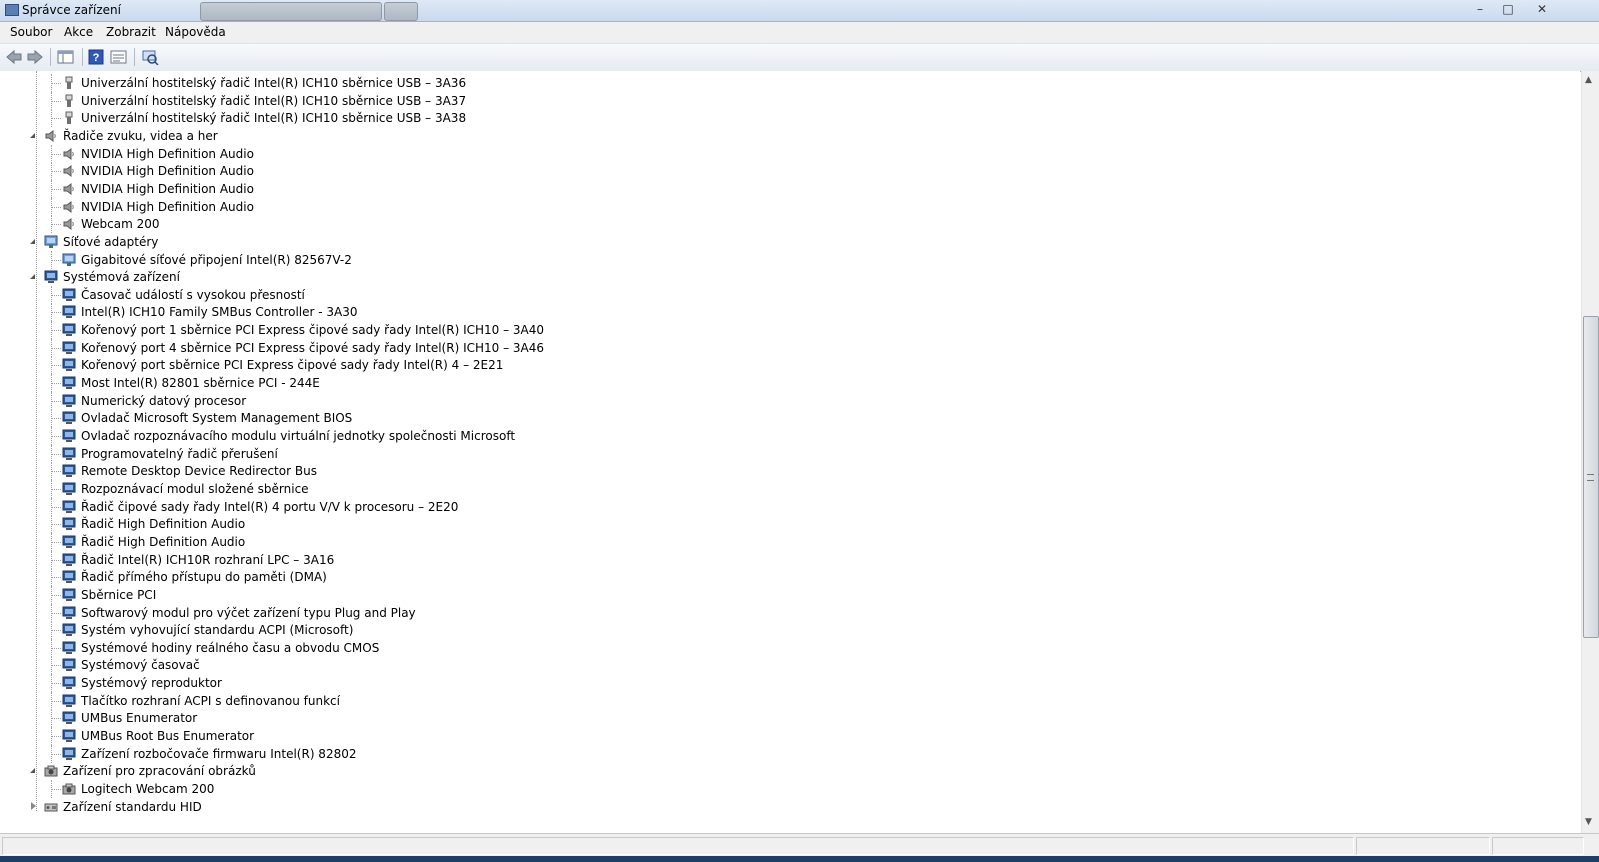 This screenshot has width=1599, height=862. I want to click on tree-category: Řadiče zvuku, videa a her, so click(780, 136).